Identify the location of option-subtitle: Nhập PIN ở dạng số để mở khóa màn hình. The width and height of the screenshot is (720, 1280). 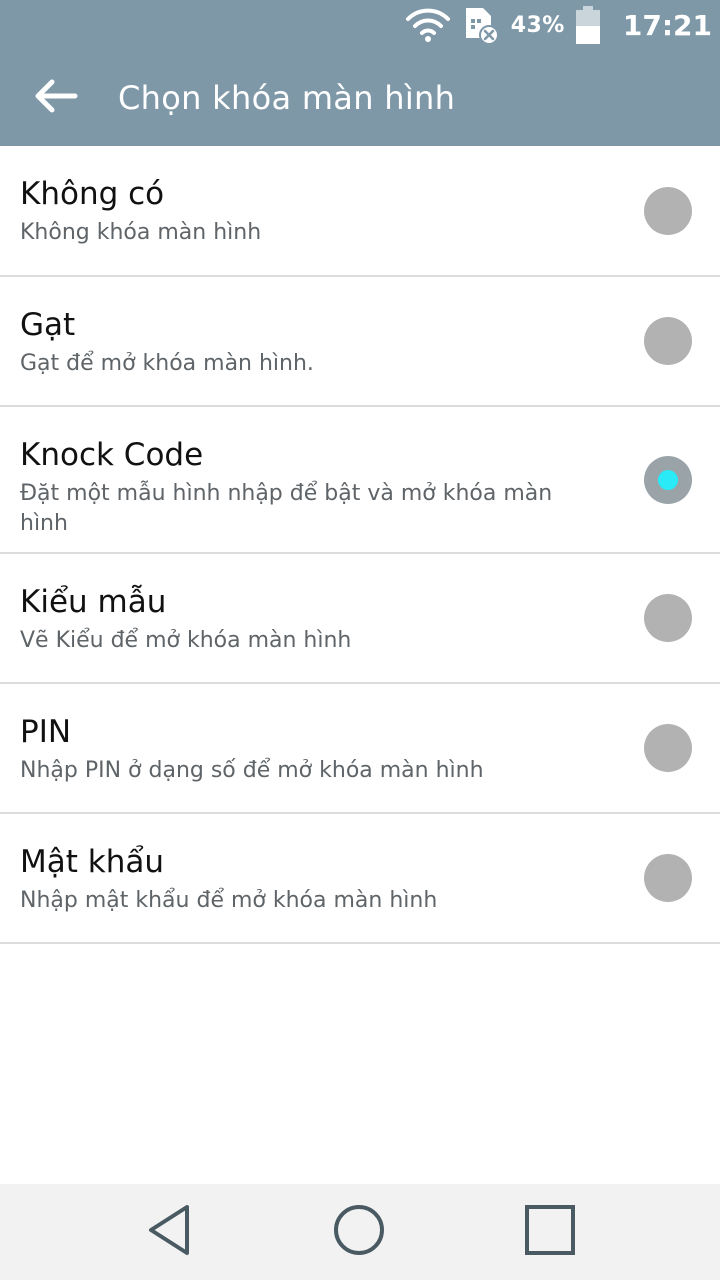
(252, 770).